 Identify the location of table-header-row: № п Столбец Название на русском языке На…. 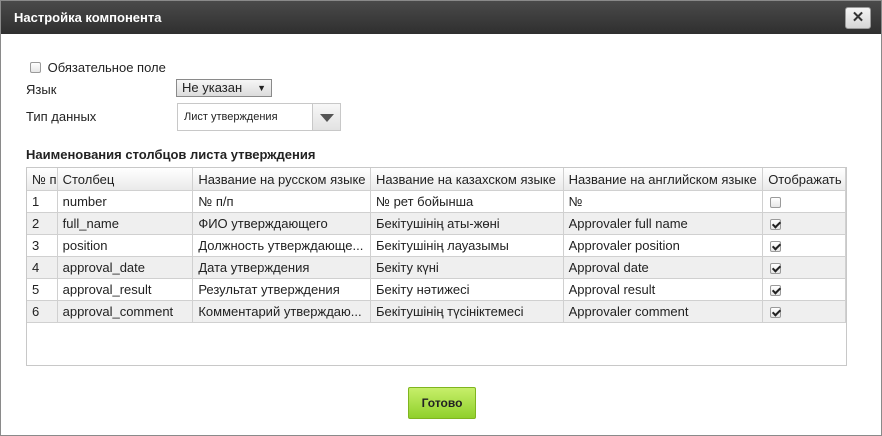
(436, 179).